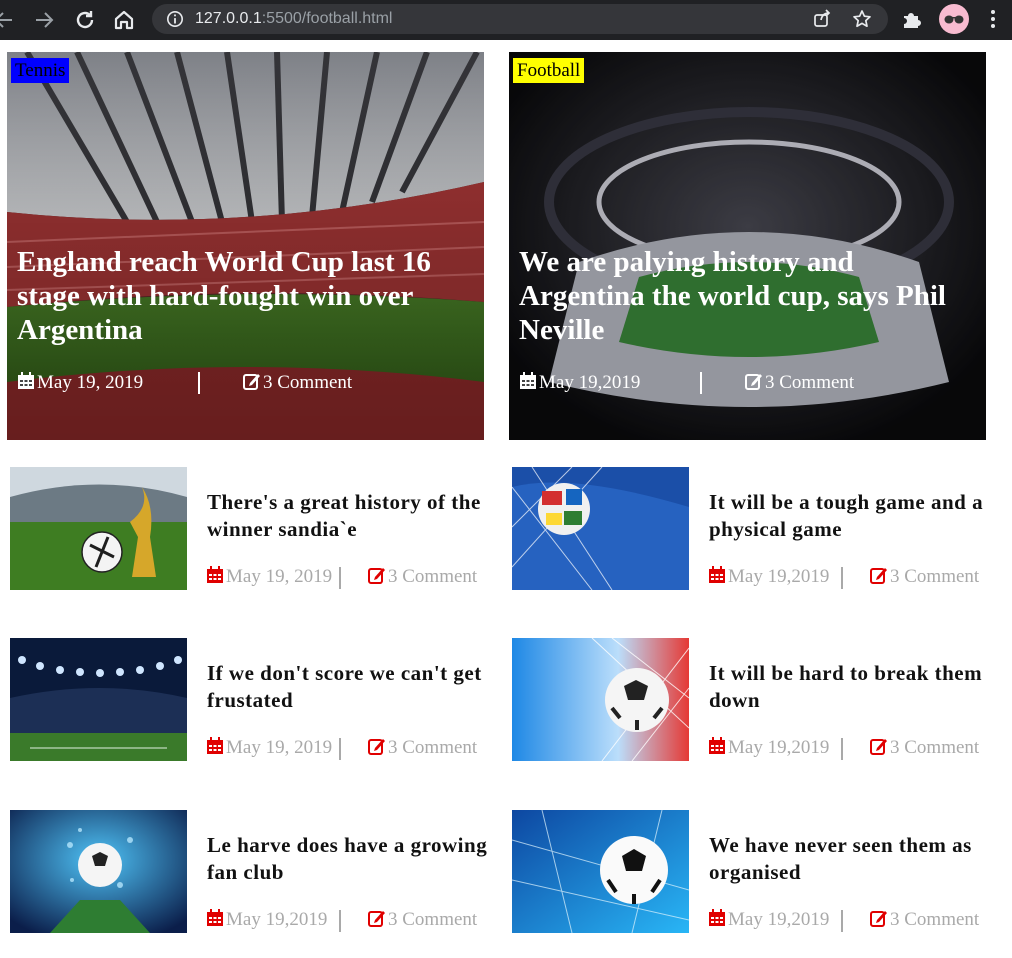  I want to click on extensions-puzzle-icon, so click(912, 19).